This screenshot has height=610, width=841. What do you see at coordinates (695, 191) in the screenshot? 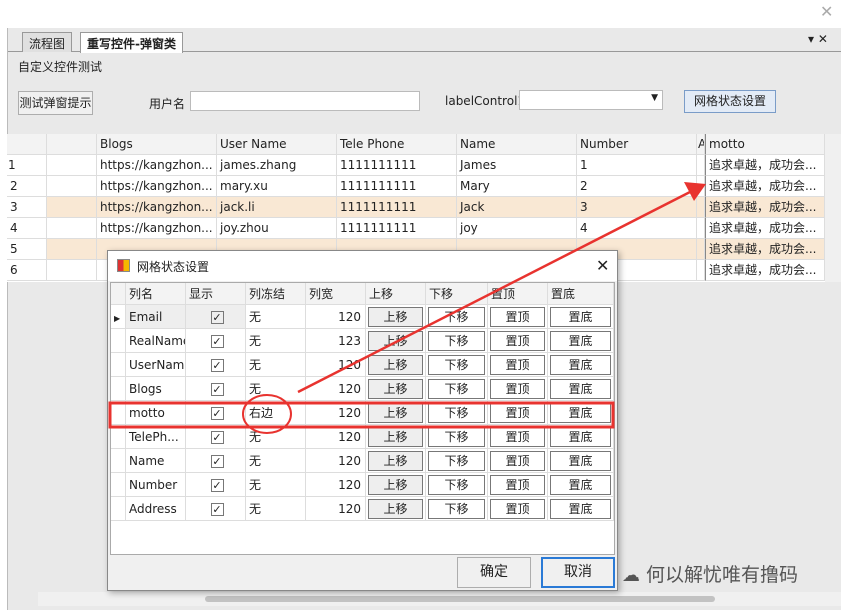
I see `arrow-head` at bounding box center [695, 191].